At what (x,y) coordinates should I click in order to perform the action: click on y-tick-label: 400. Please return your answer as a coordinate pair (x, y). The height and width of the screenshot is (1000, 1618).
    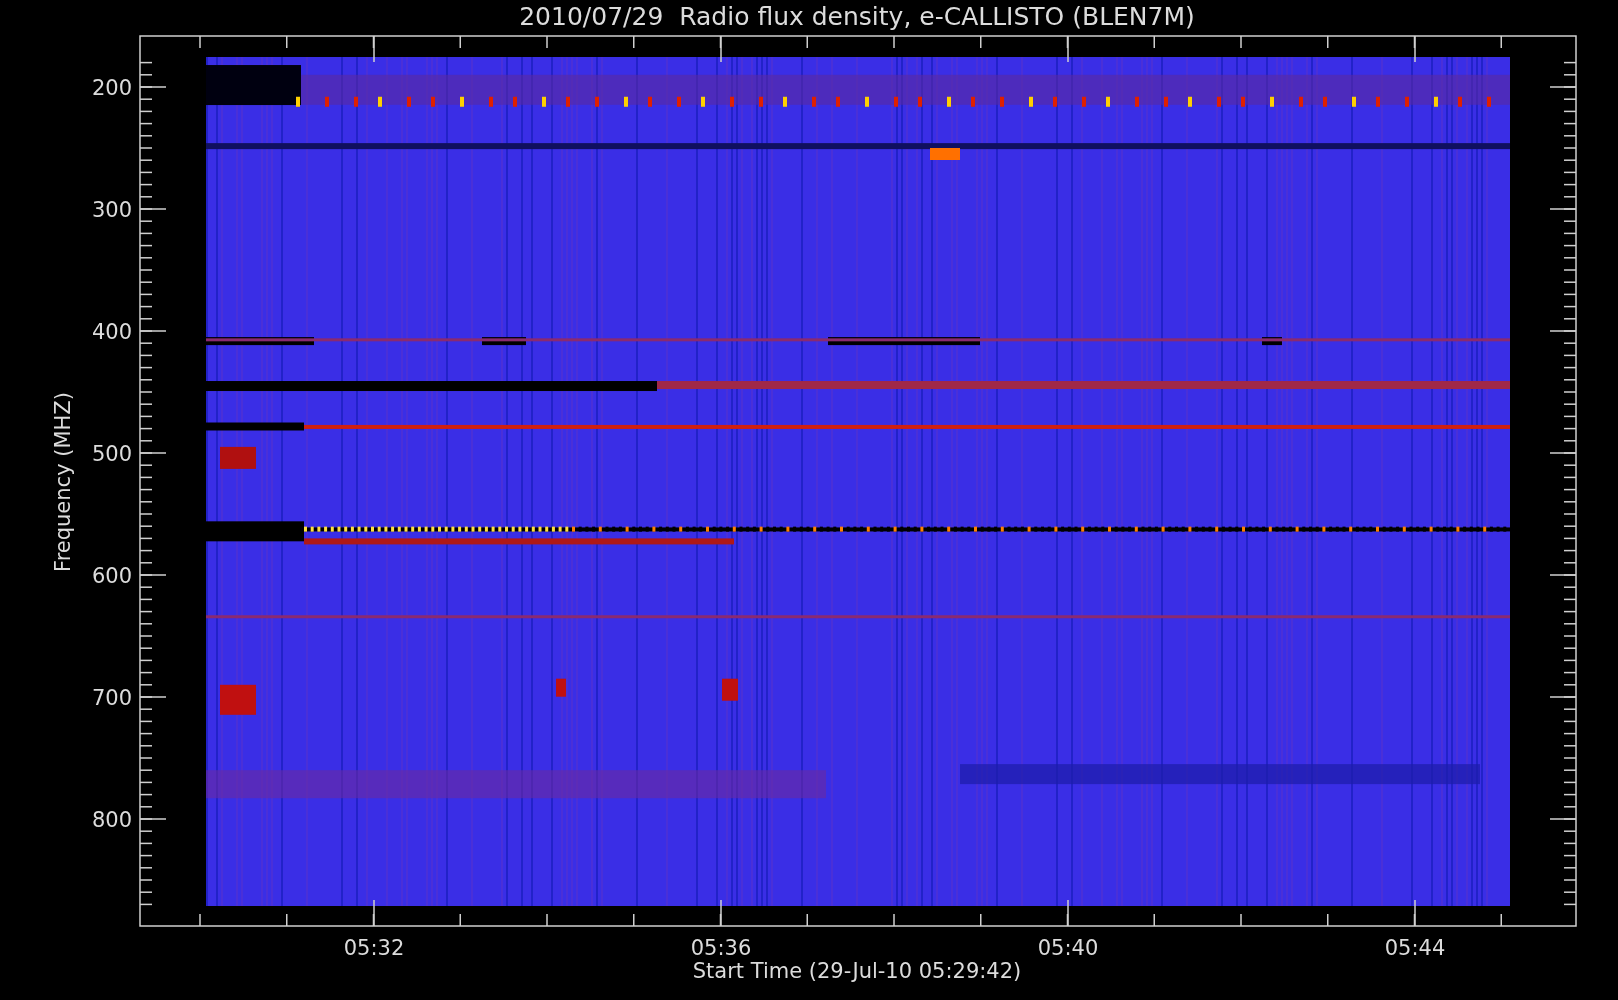
    Looking at the image, I should click on (111, 332).